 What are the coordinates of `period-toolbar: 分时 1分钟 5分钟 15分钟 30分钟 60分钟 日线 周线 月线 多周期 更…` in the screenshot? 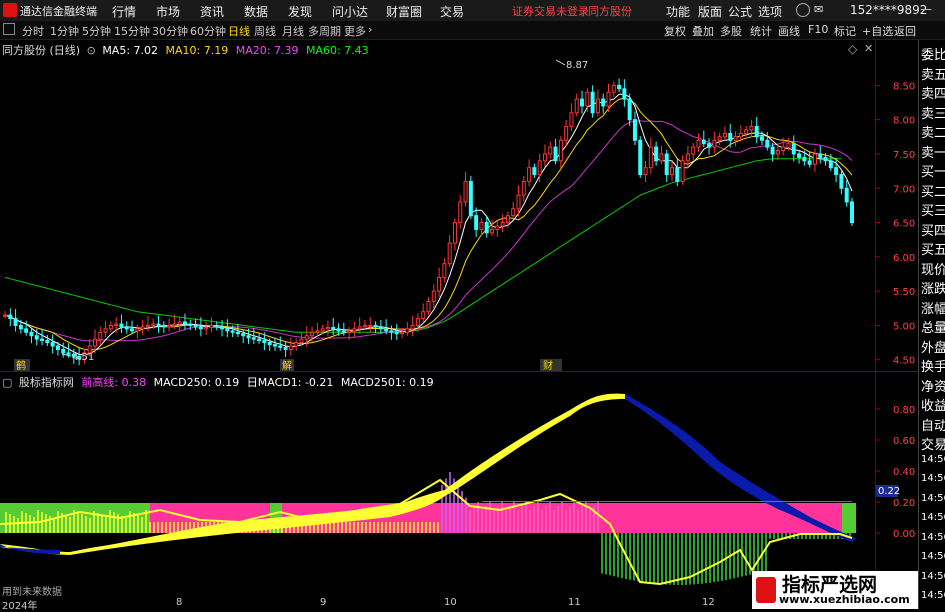 It's located at (472, 30).